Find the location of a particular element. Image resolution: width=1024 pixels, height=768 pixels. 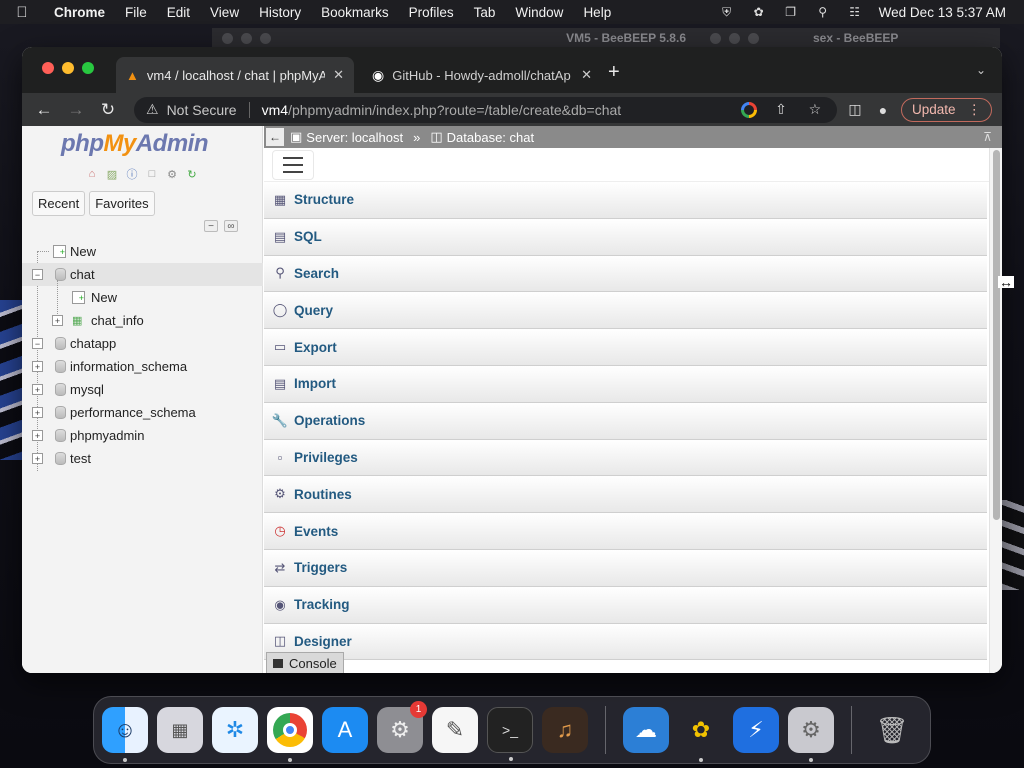

help-icon: ⓘ is located at coordinates (132, 174).